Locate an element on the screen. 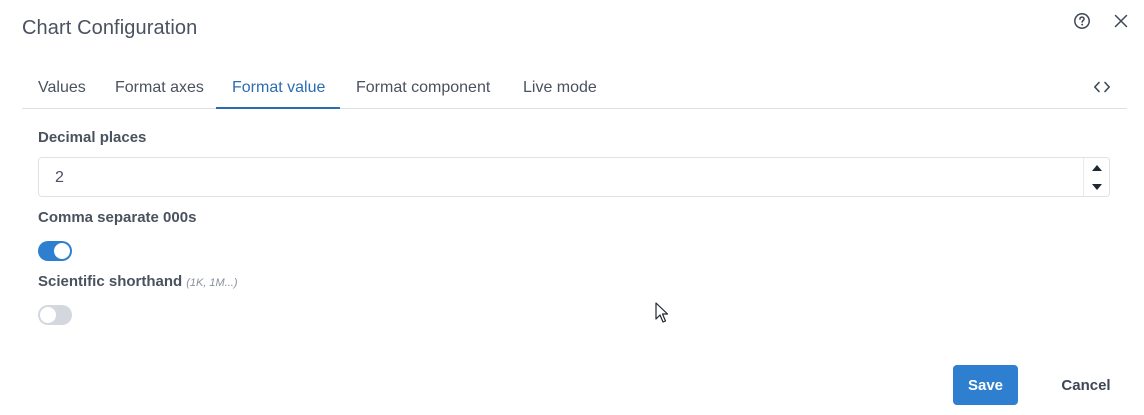 Image resolution: width=1144 pixels, height=415 pixels. decimal-places-value: 2 is located at coordinates (59, 177).